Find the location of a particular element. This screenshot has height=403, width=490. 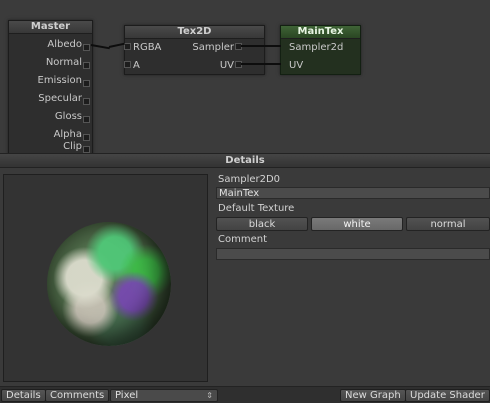

tex2d-node-title: Tex2D is located at coordinates (194, 32).